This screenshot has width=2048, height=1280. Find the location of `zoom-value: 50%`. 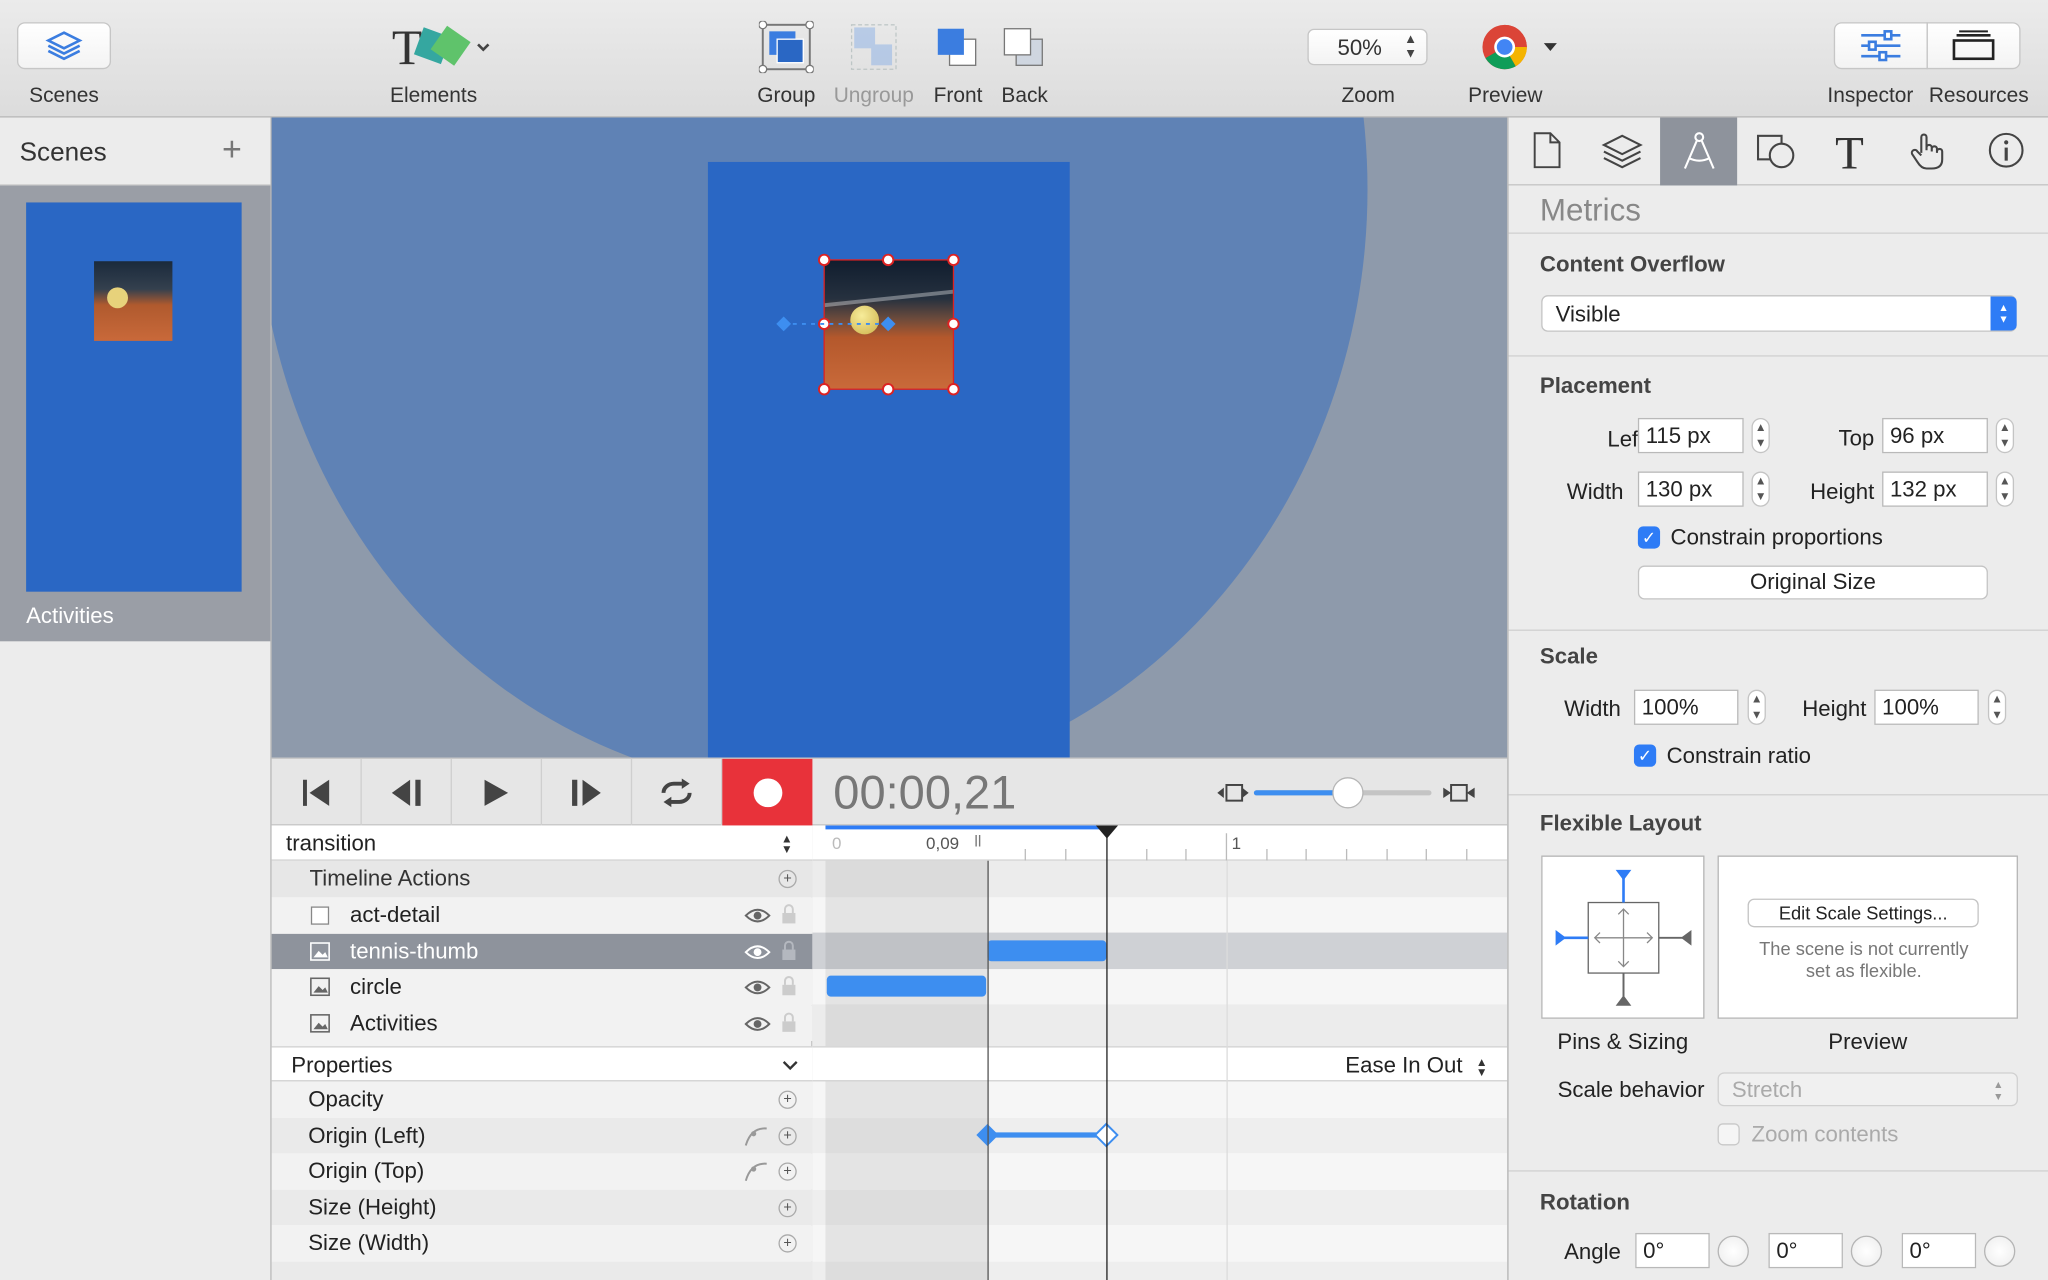

zoom-value: 50% is located at coordinates (1359, 48).